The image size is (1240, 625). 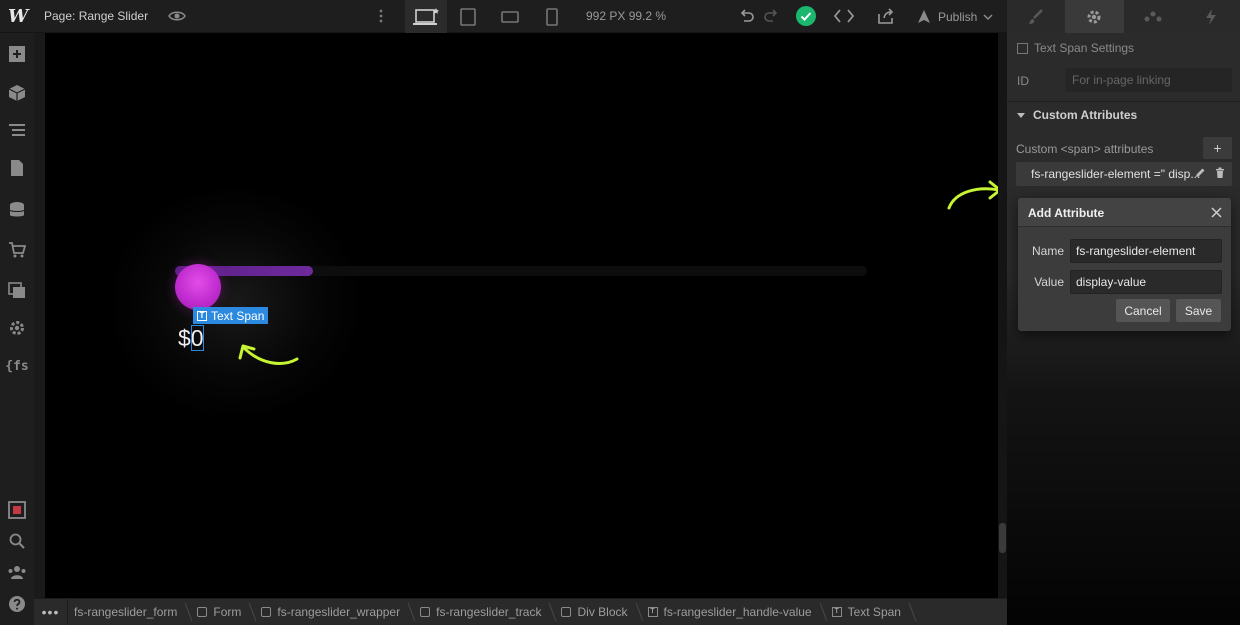 I want to click on project-settings-button, so click(x=17, y=328).